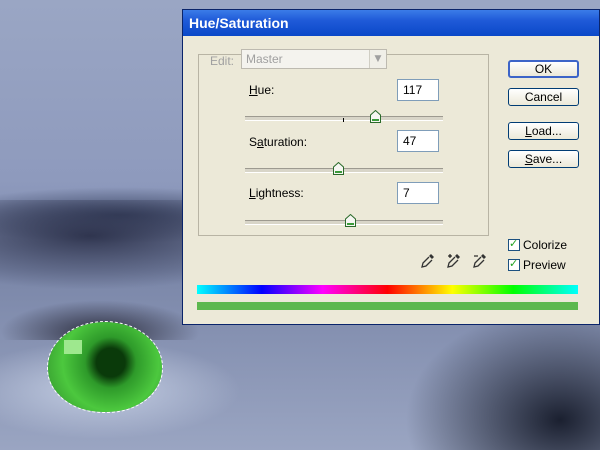  I want to click on hue-label: Hue:, so click(262, 90).